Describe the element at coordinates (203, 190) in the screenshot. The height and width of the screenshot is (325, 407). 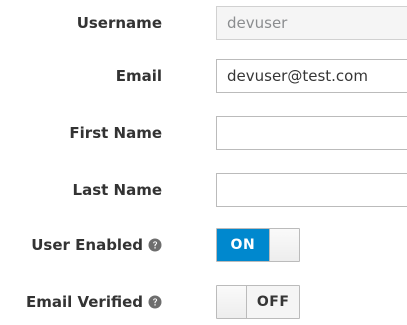
I see `last-name-row: Last Name` at that location.